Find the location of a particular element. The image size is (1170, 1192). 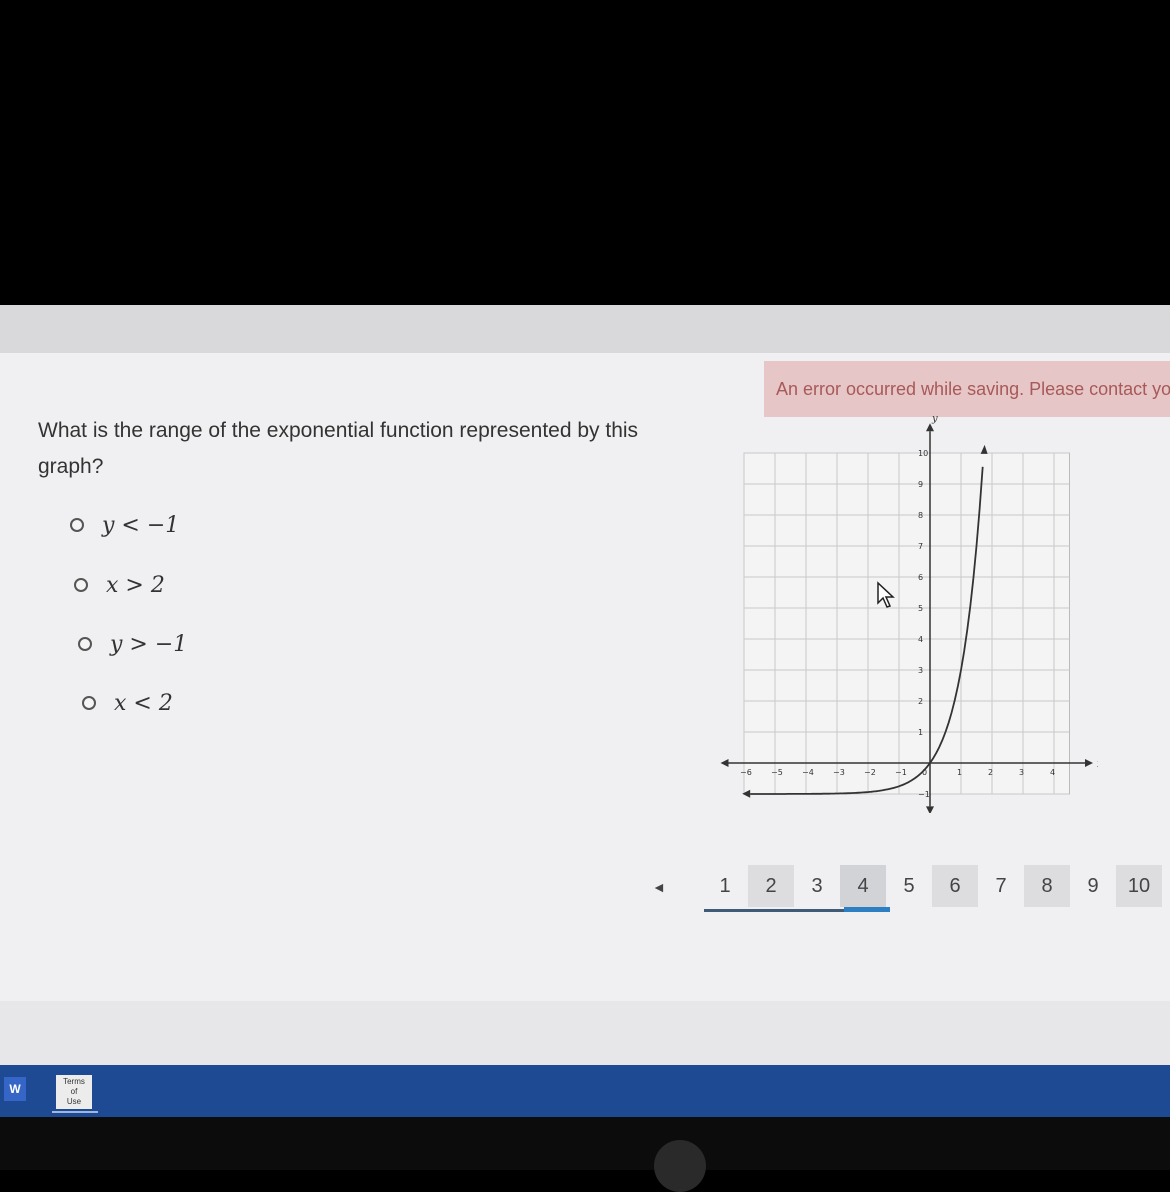

previous-page-arrow-icon: ◄ is located at coordinates (659, 887).